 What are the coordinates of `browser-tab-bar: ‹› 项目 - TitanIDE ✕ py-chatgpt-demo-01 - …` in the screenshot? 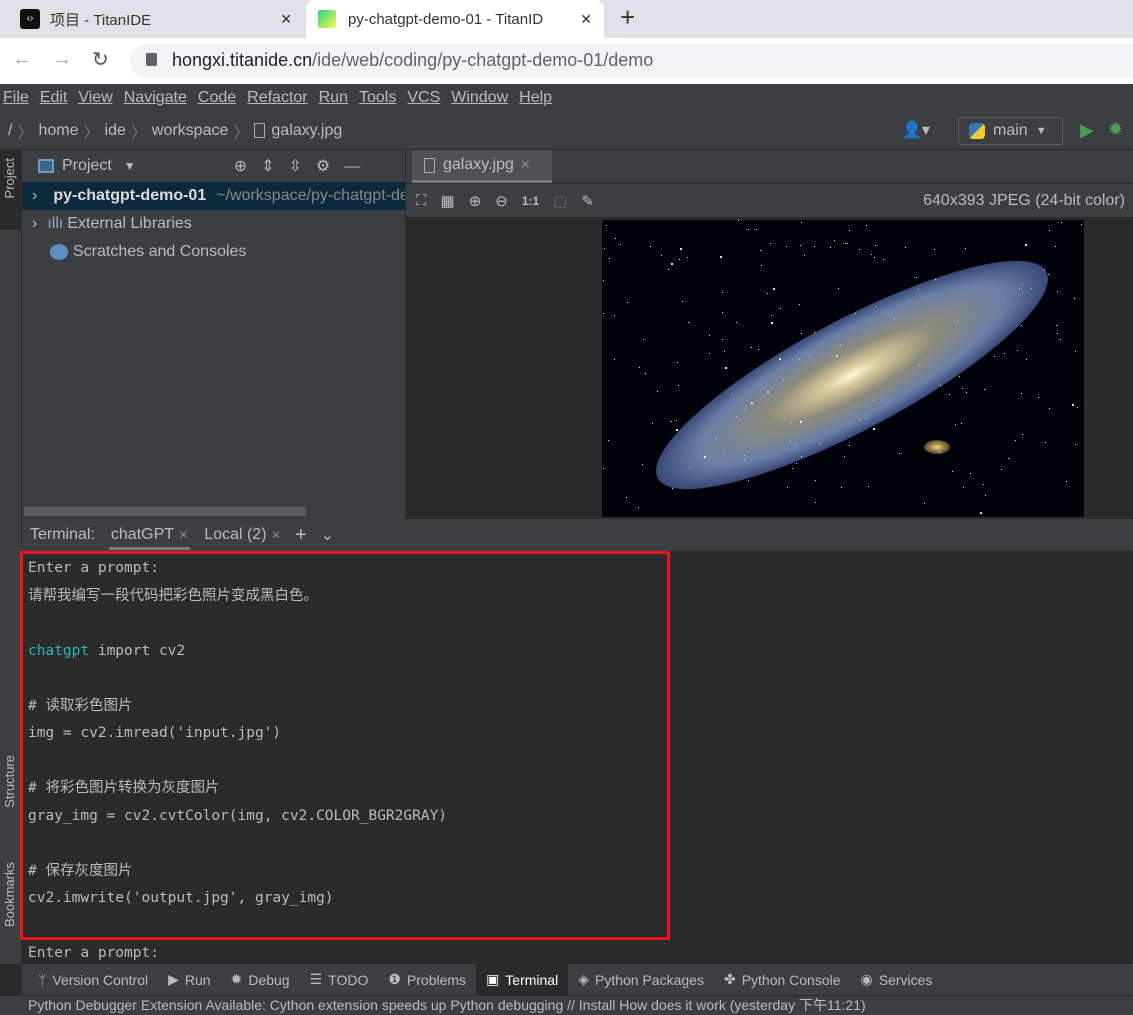 It's located at (566, 19).